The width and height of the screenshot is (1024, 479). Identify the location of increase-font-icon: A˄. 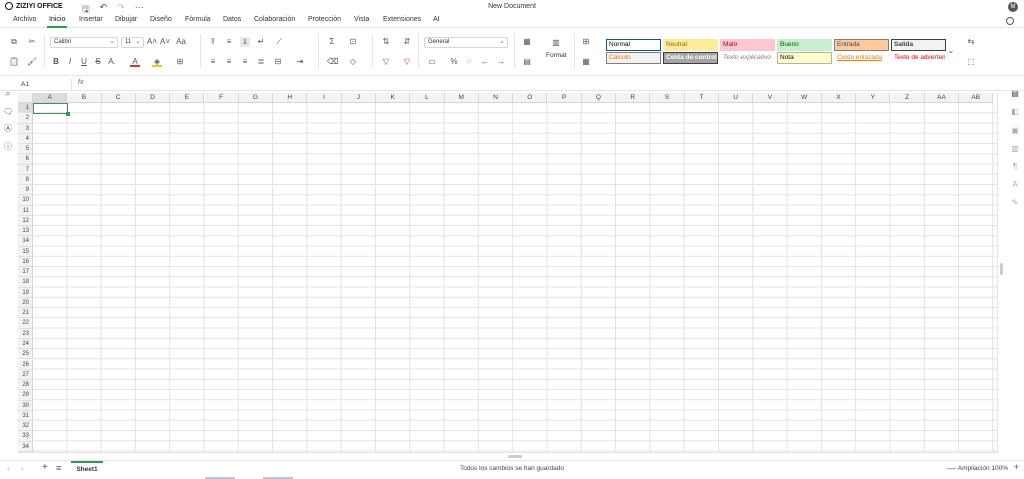
(152, 42).